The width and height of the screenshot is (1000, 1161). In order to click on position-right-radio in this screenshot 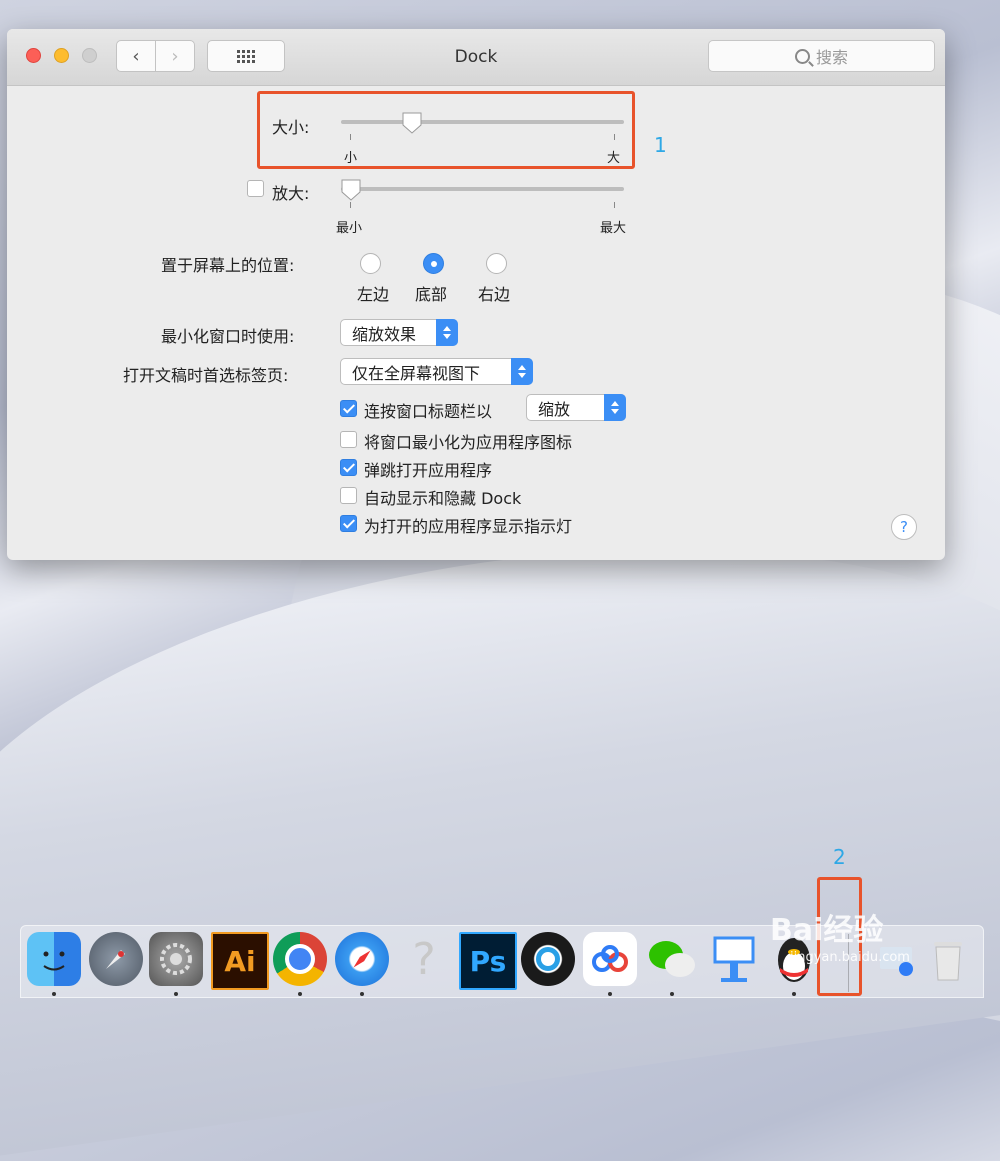, I will do `click(496, 263)`.